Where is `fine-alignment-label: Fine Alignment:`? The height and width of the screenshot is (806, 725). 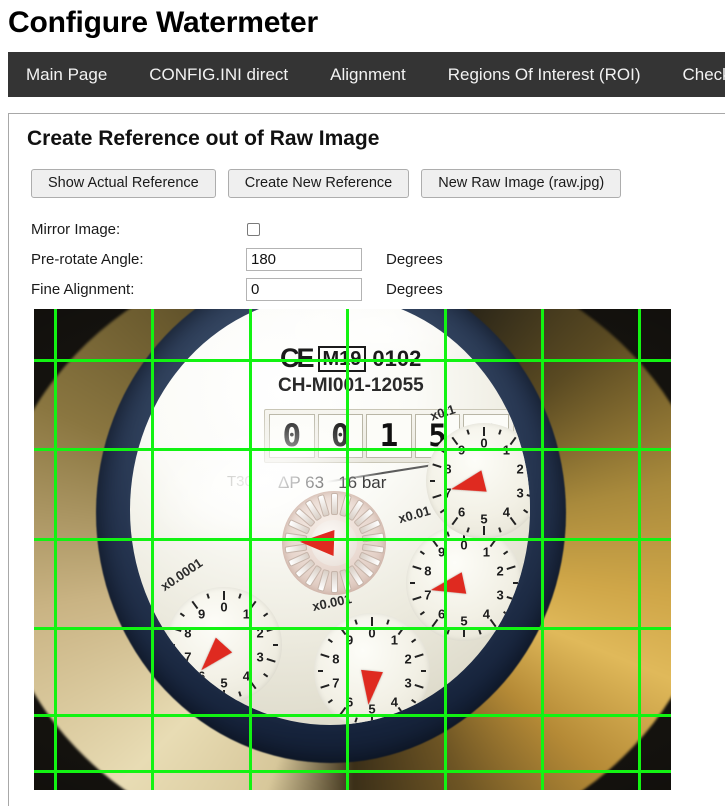 fine-alignment-label: Fine Alignment: is located at coordinates (83, 289).